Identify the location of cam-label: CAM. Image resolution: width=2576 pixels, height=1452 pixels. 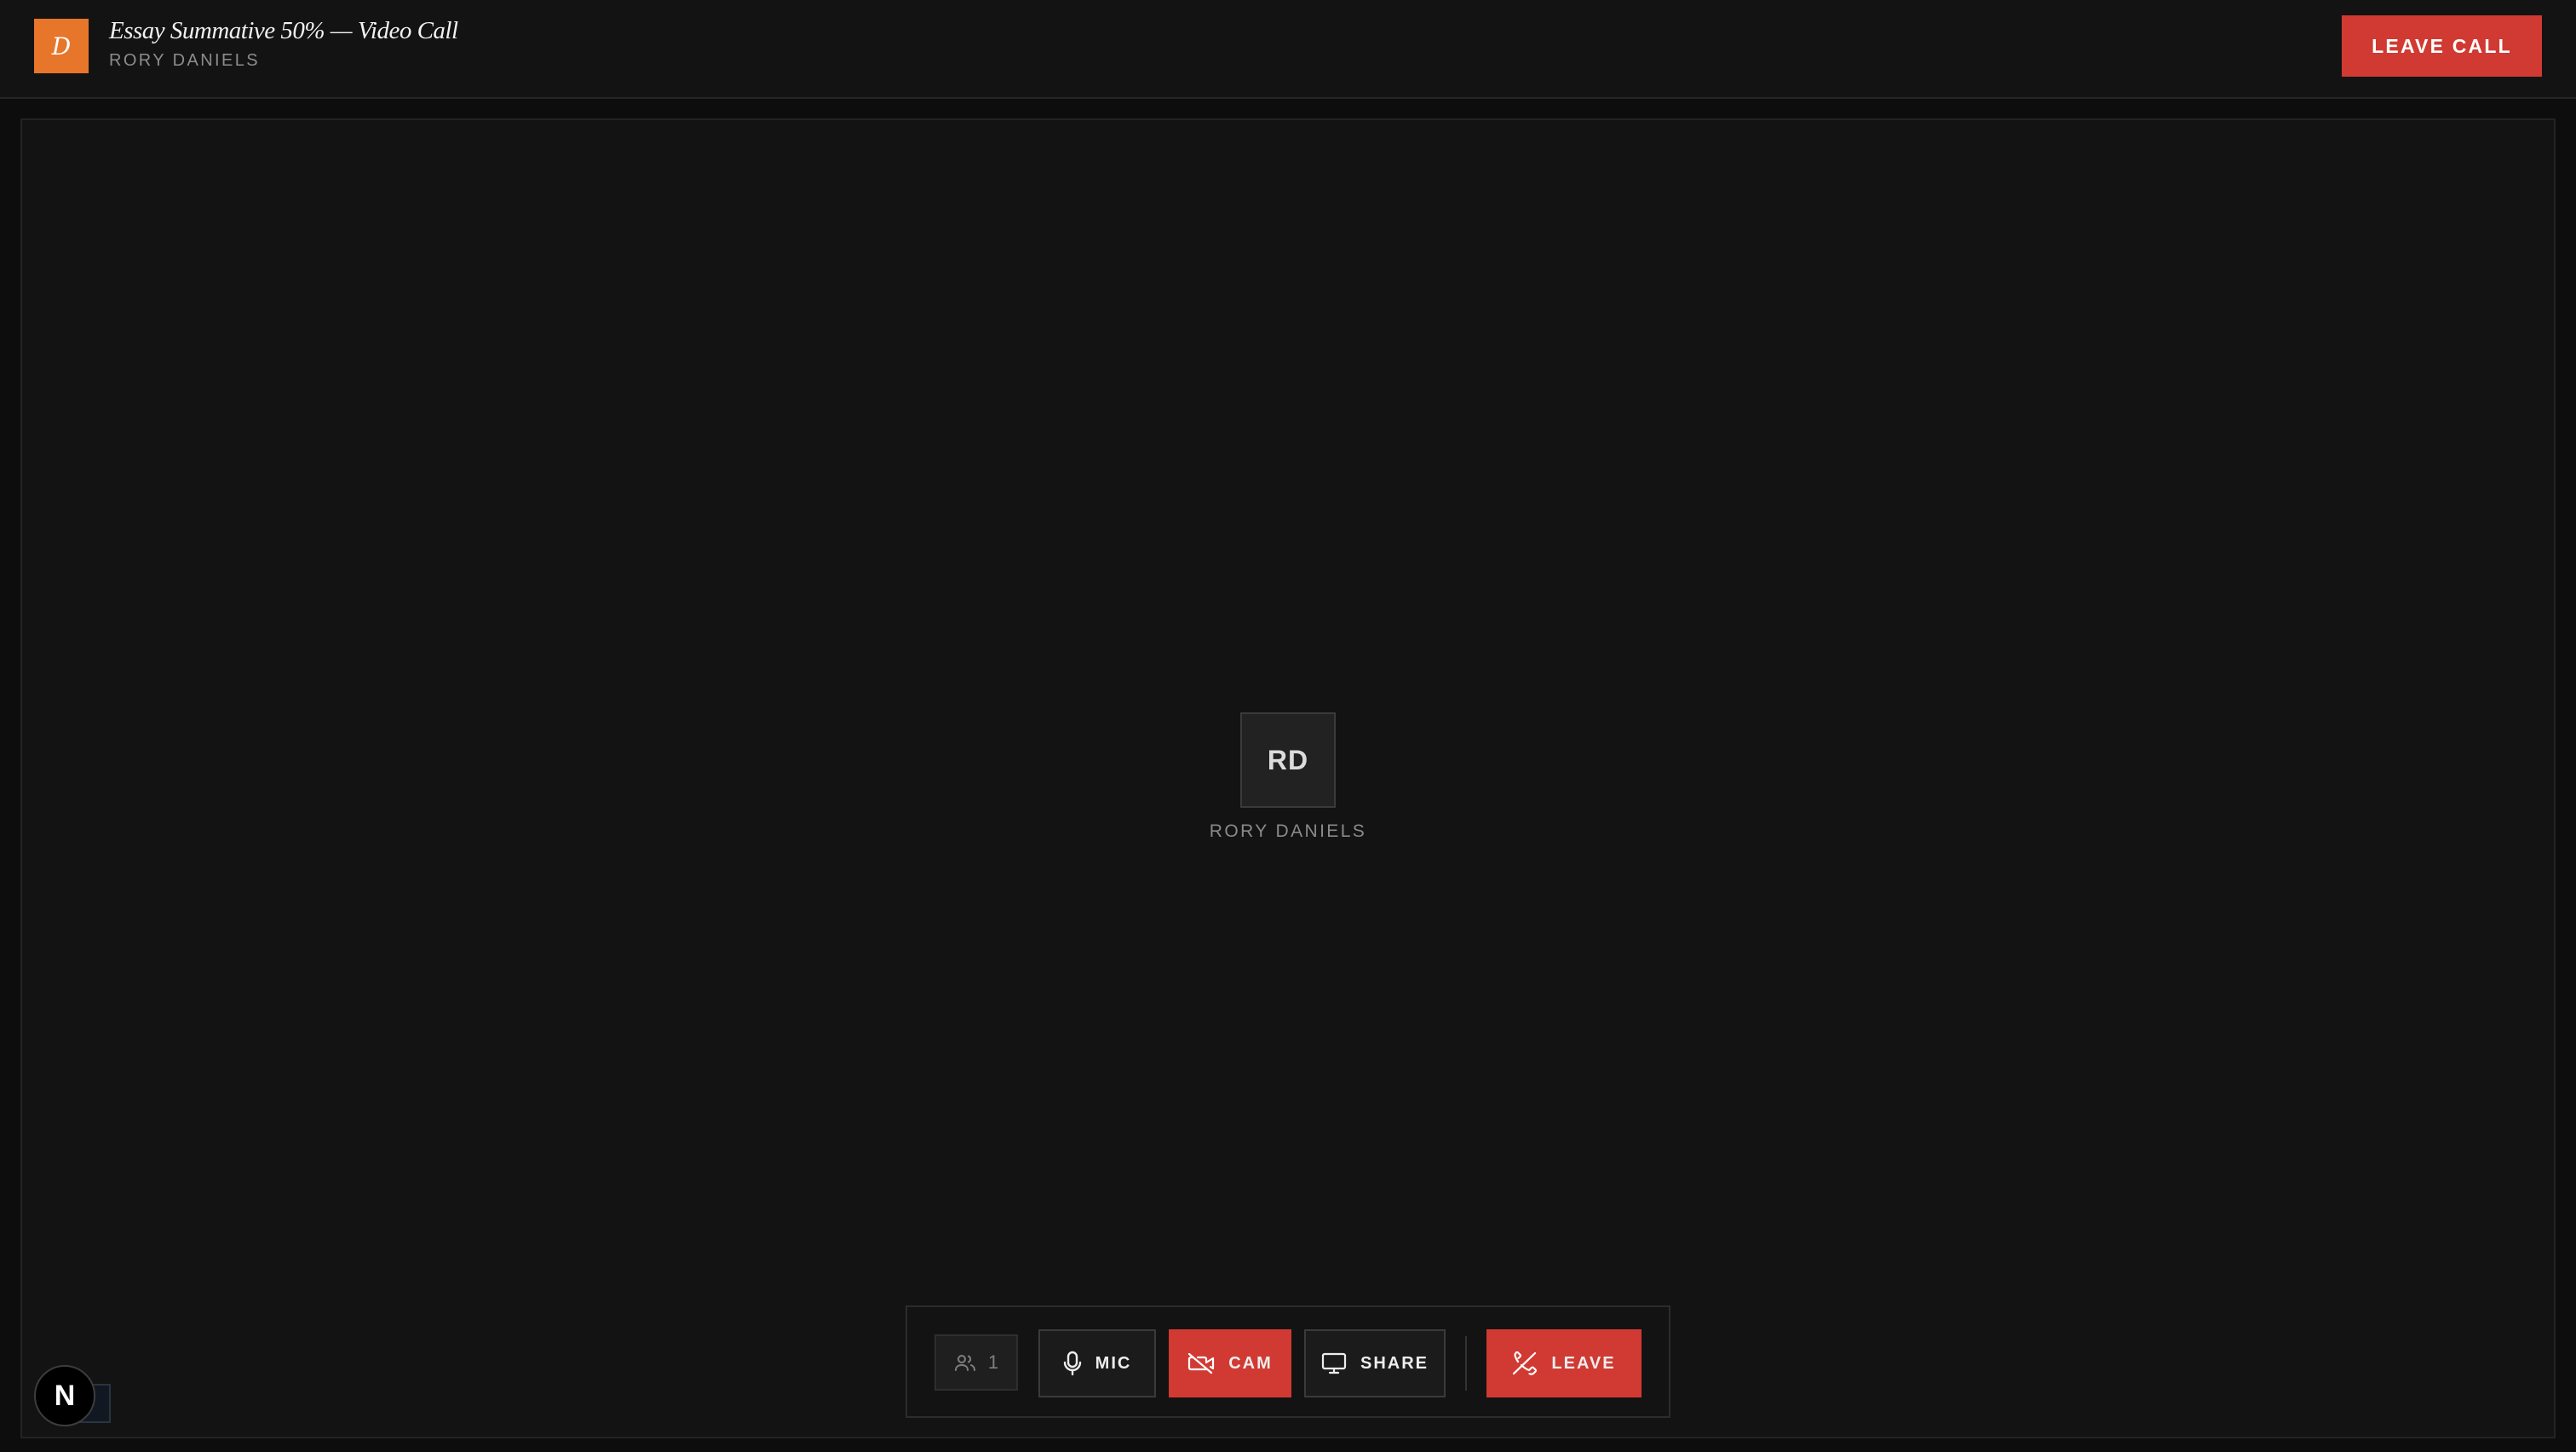
(1250, 1363).